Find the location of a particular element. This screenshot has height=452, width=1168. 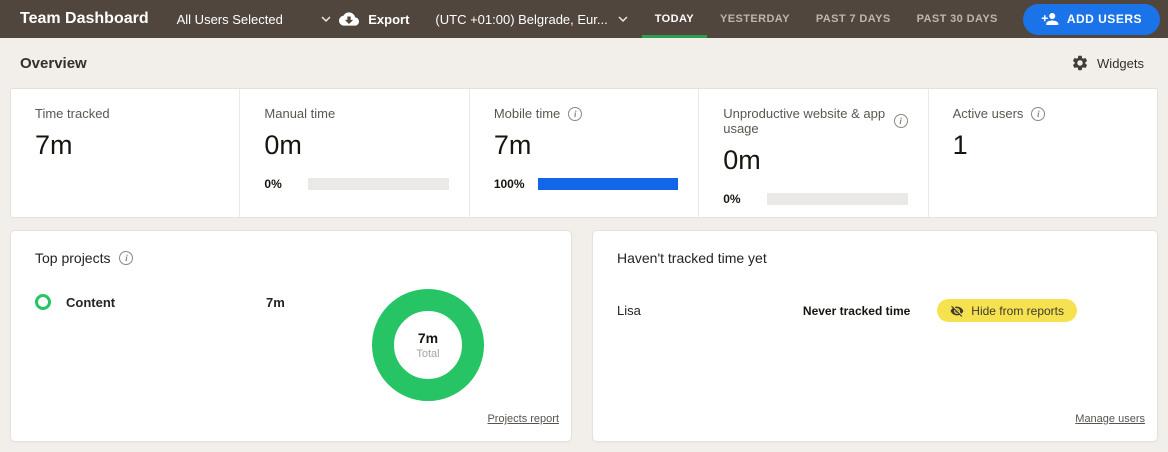

manual-time-progress: 0% is located at coordinates (356, 184).